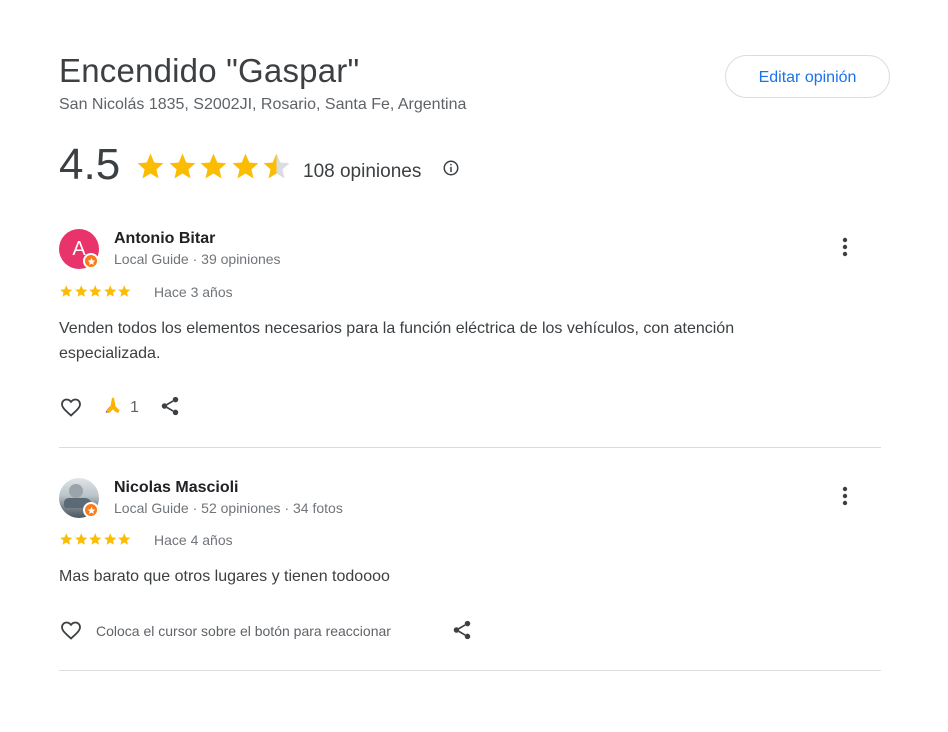 Image resolution: width=948 pixels, height=732 pixels. I want to click on pray-emoji-icon, so click(113, 406).